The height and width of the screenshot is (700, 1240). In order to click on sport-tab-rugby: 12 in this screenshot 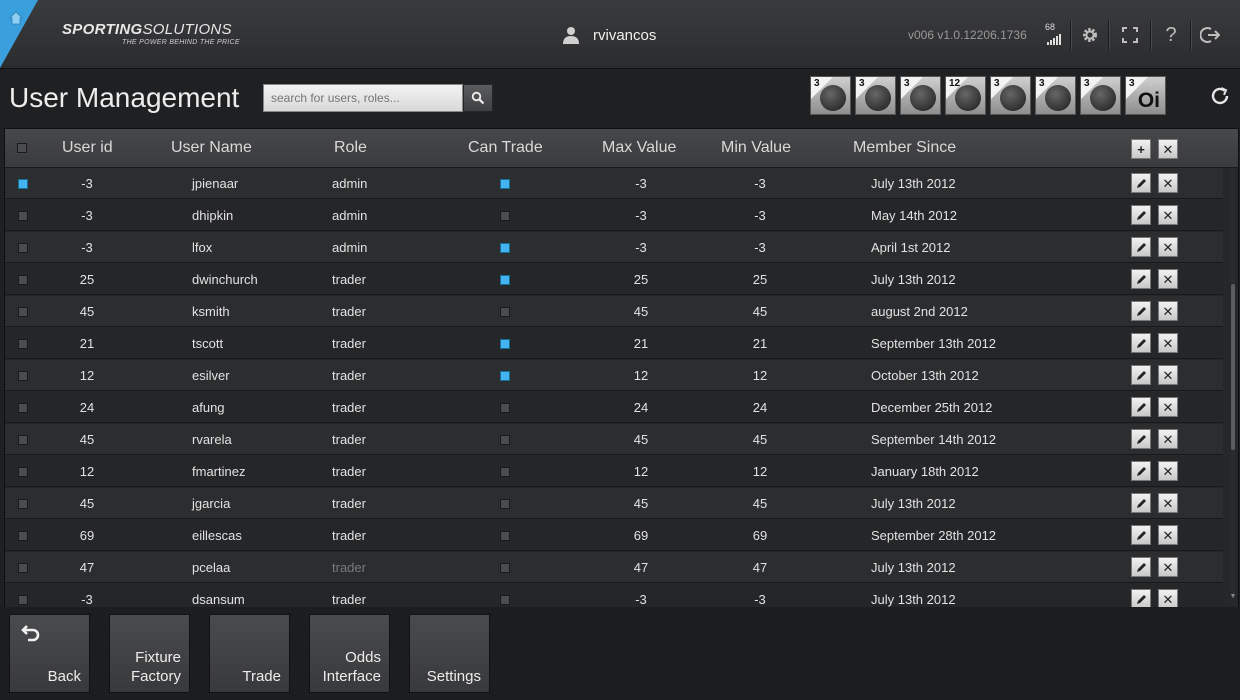, I will do `click(965, 95)`.